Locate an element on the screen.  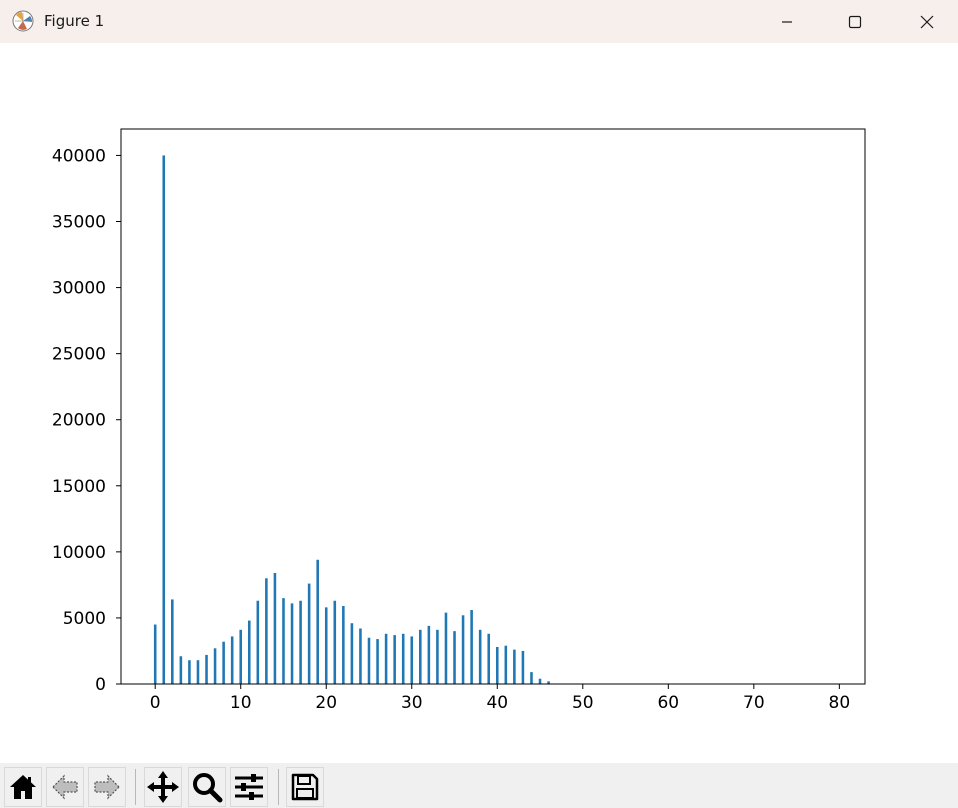
x-tick-label: 80 is located at coordinates (840, 703).